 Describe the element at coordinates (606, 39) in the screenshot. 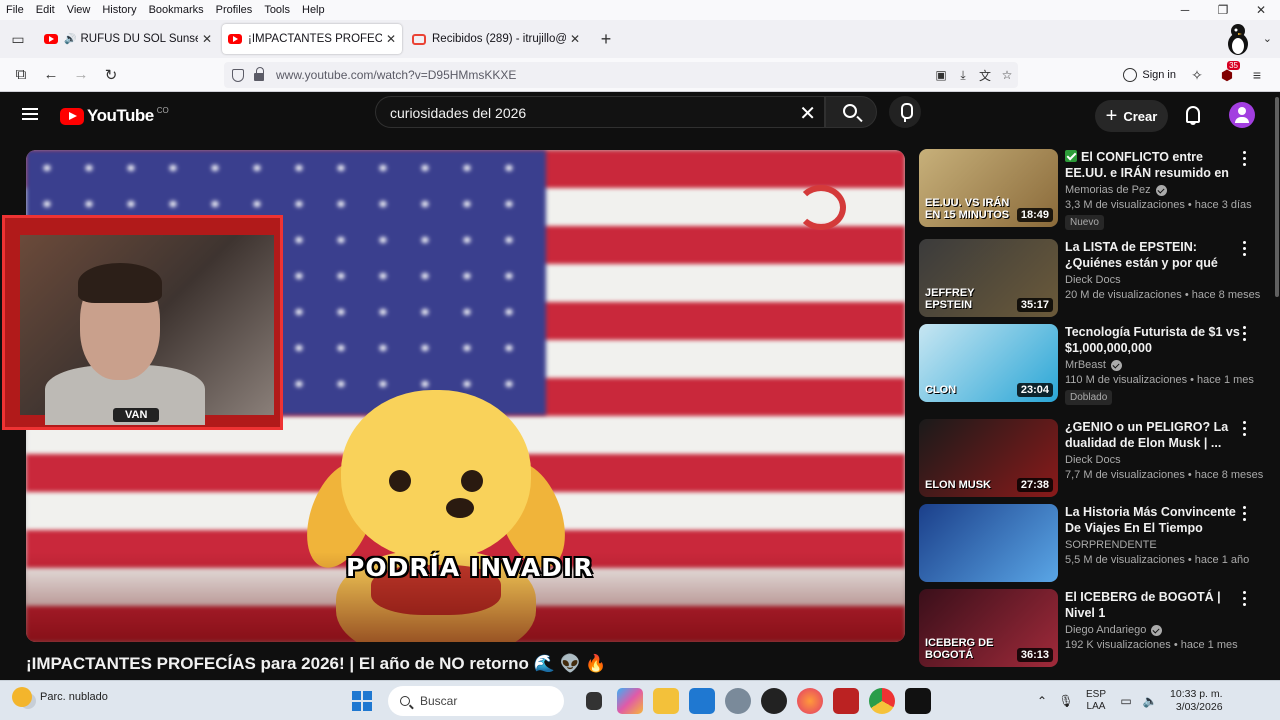

I see `new-tab-button: +` at that location.